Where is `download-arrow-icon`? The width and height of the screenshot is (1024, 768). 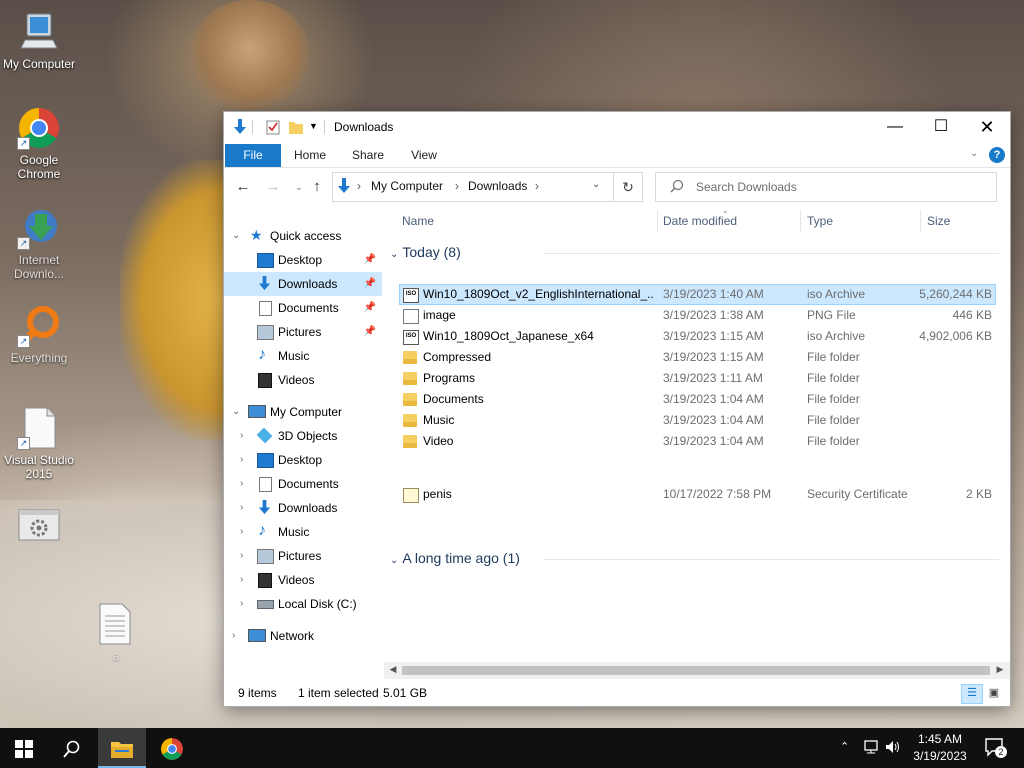 download-arrow-icon is located at coordinates (240, 127).